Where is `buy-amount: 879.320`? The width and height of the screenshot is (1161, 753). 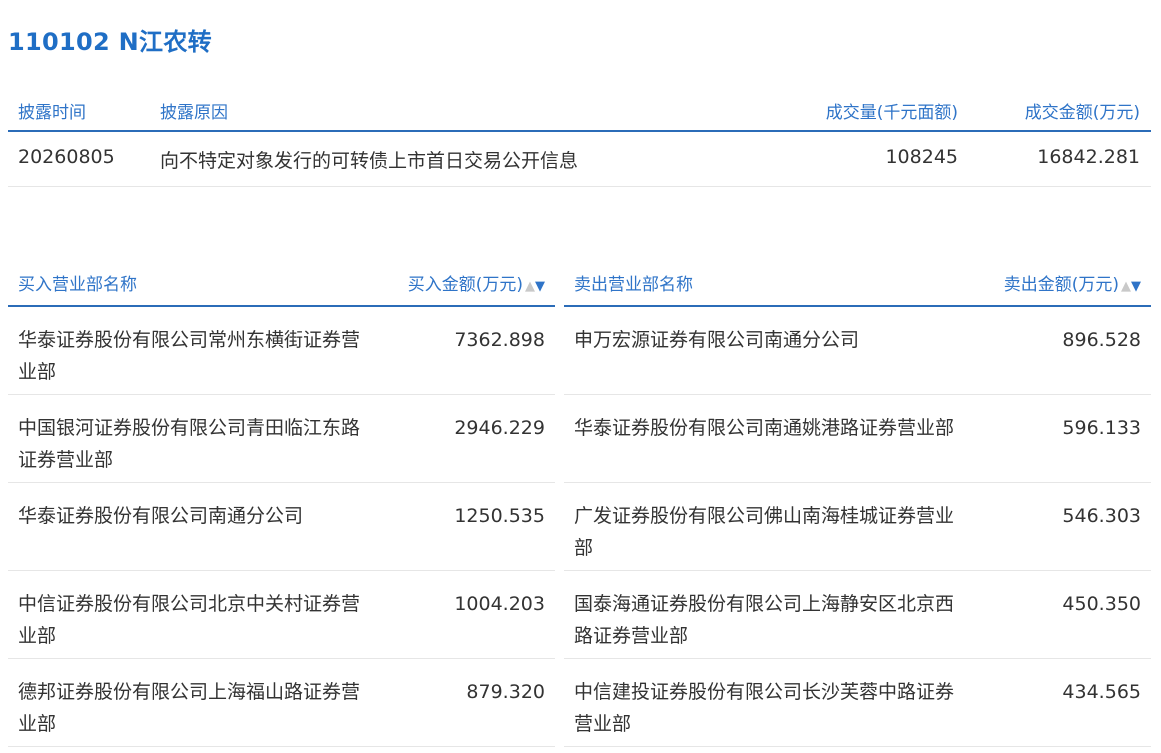
buy-amount: 879.320 is located at coordinates (505, 692).